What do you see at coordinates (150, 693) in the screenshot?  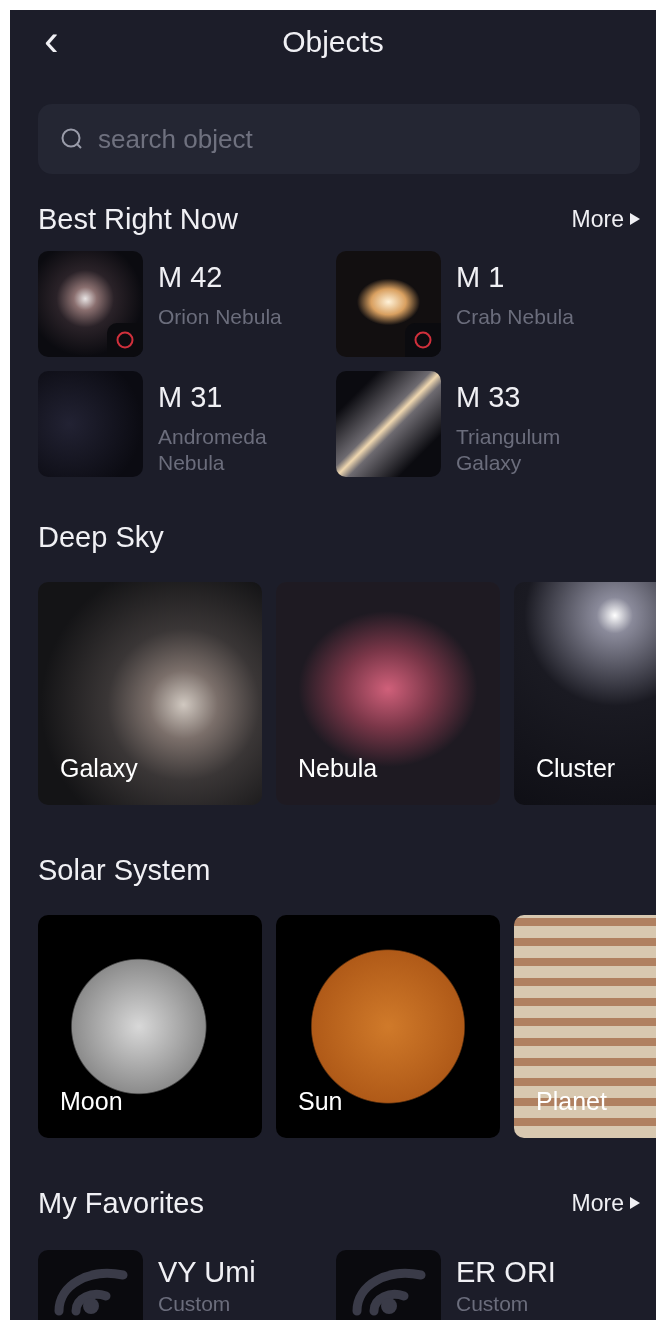 I see `category-card: Galaxy` at bounding box center [150, 693].